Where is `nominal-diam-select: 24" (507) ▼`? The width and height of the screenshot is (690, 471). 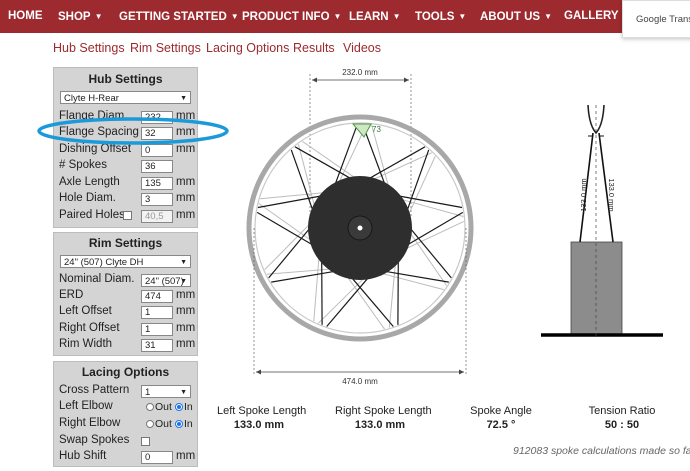
nominal-diam-select: 24" (507) ▼ is located at coordinates (166, 280).